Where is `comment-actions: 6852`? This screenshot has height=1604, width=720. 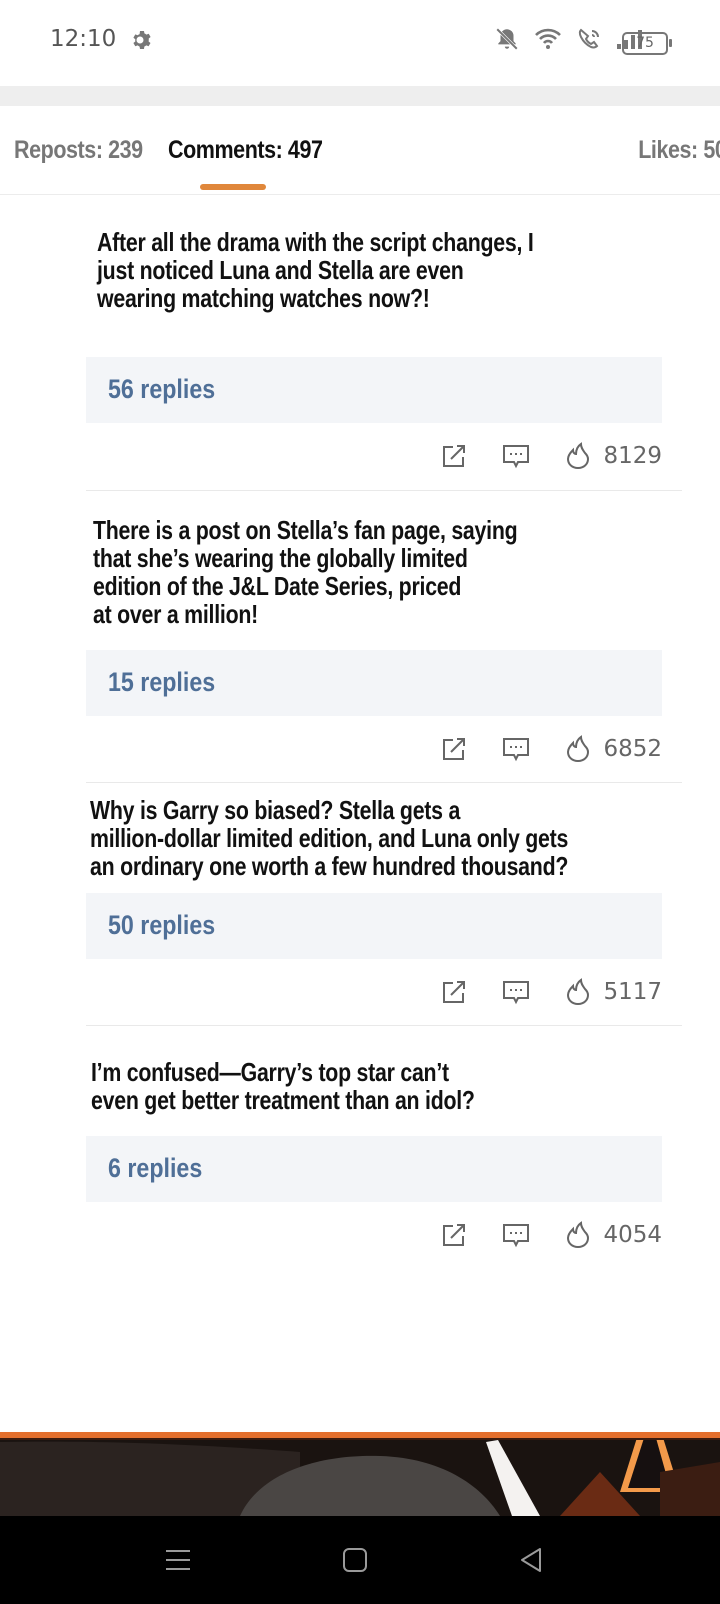
comment-actions: 6852 is located at coordinates (534, 749).